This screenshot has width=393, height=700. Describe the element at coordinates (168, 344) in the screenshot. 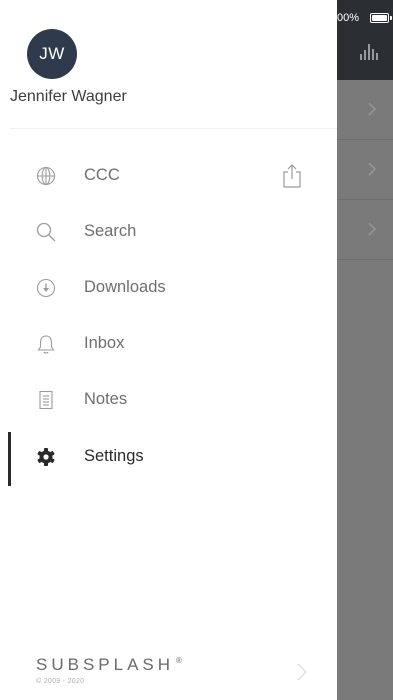

I see `menu-item-inbox: Inbox` at that location.